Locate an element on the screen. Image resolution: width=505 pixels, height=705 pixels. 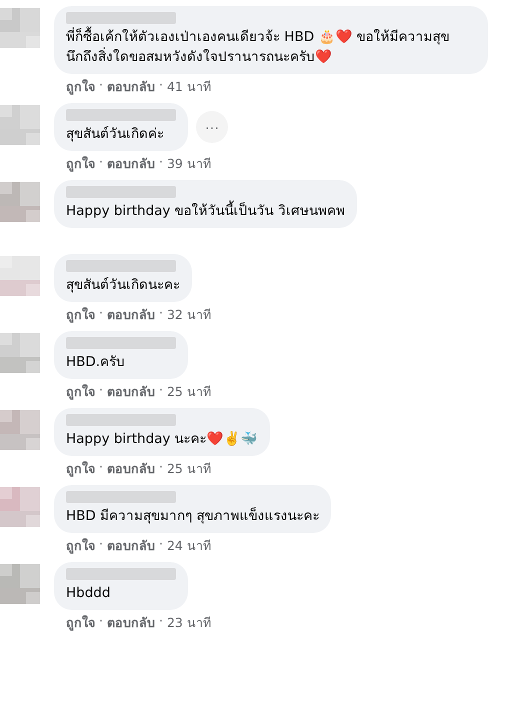
comment-time: 32 นาที is located at coordinates (188, 315).